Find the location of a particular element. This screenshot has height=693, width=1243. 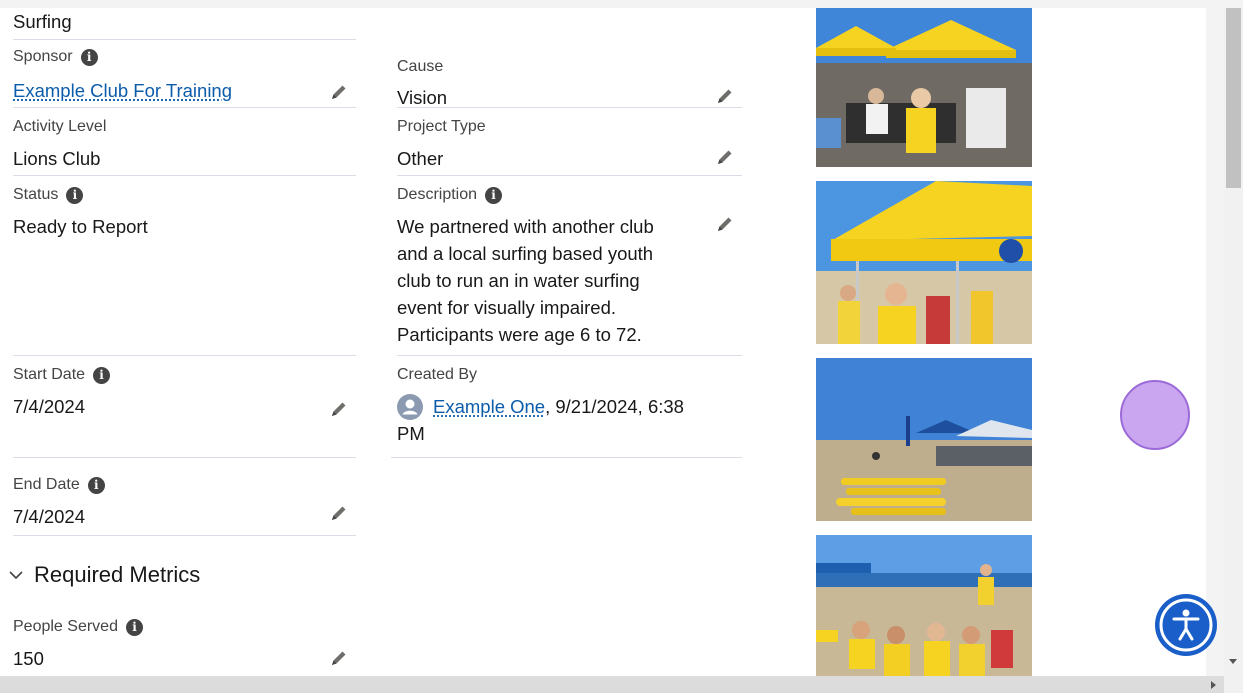

description-label: Description is located at coordinates (437, 194).